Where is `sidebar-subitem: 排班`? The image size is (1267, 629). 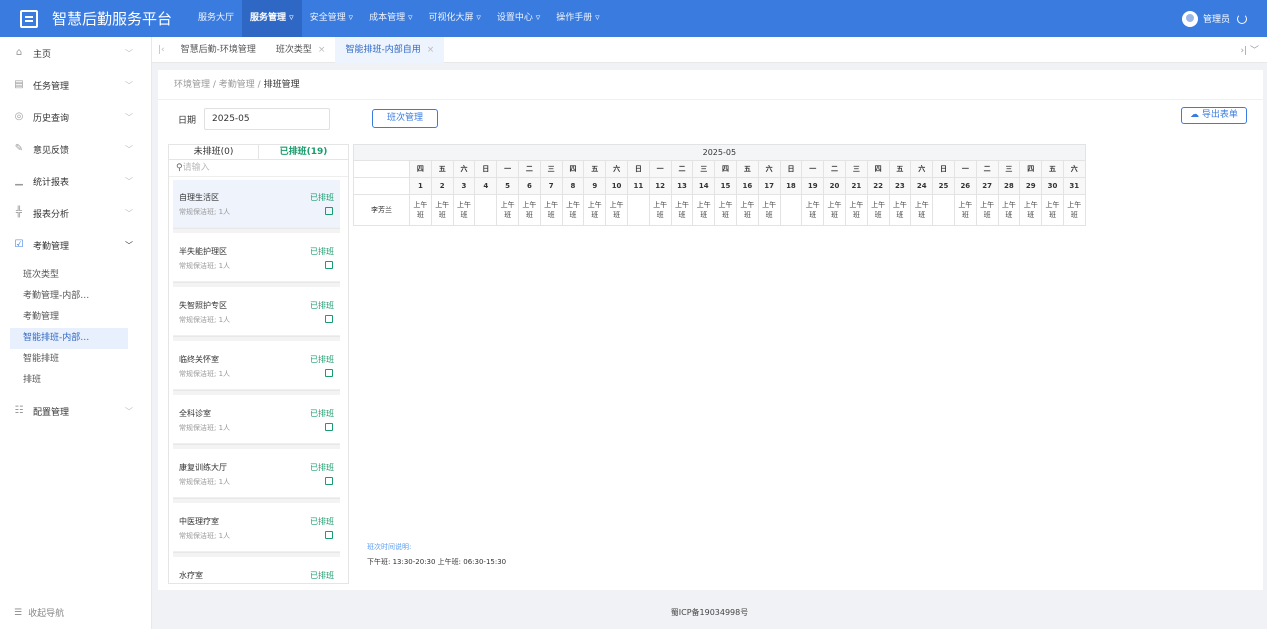
sidebar-subitem: 排班 is located at coordinates (75, 380).